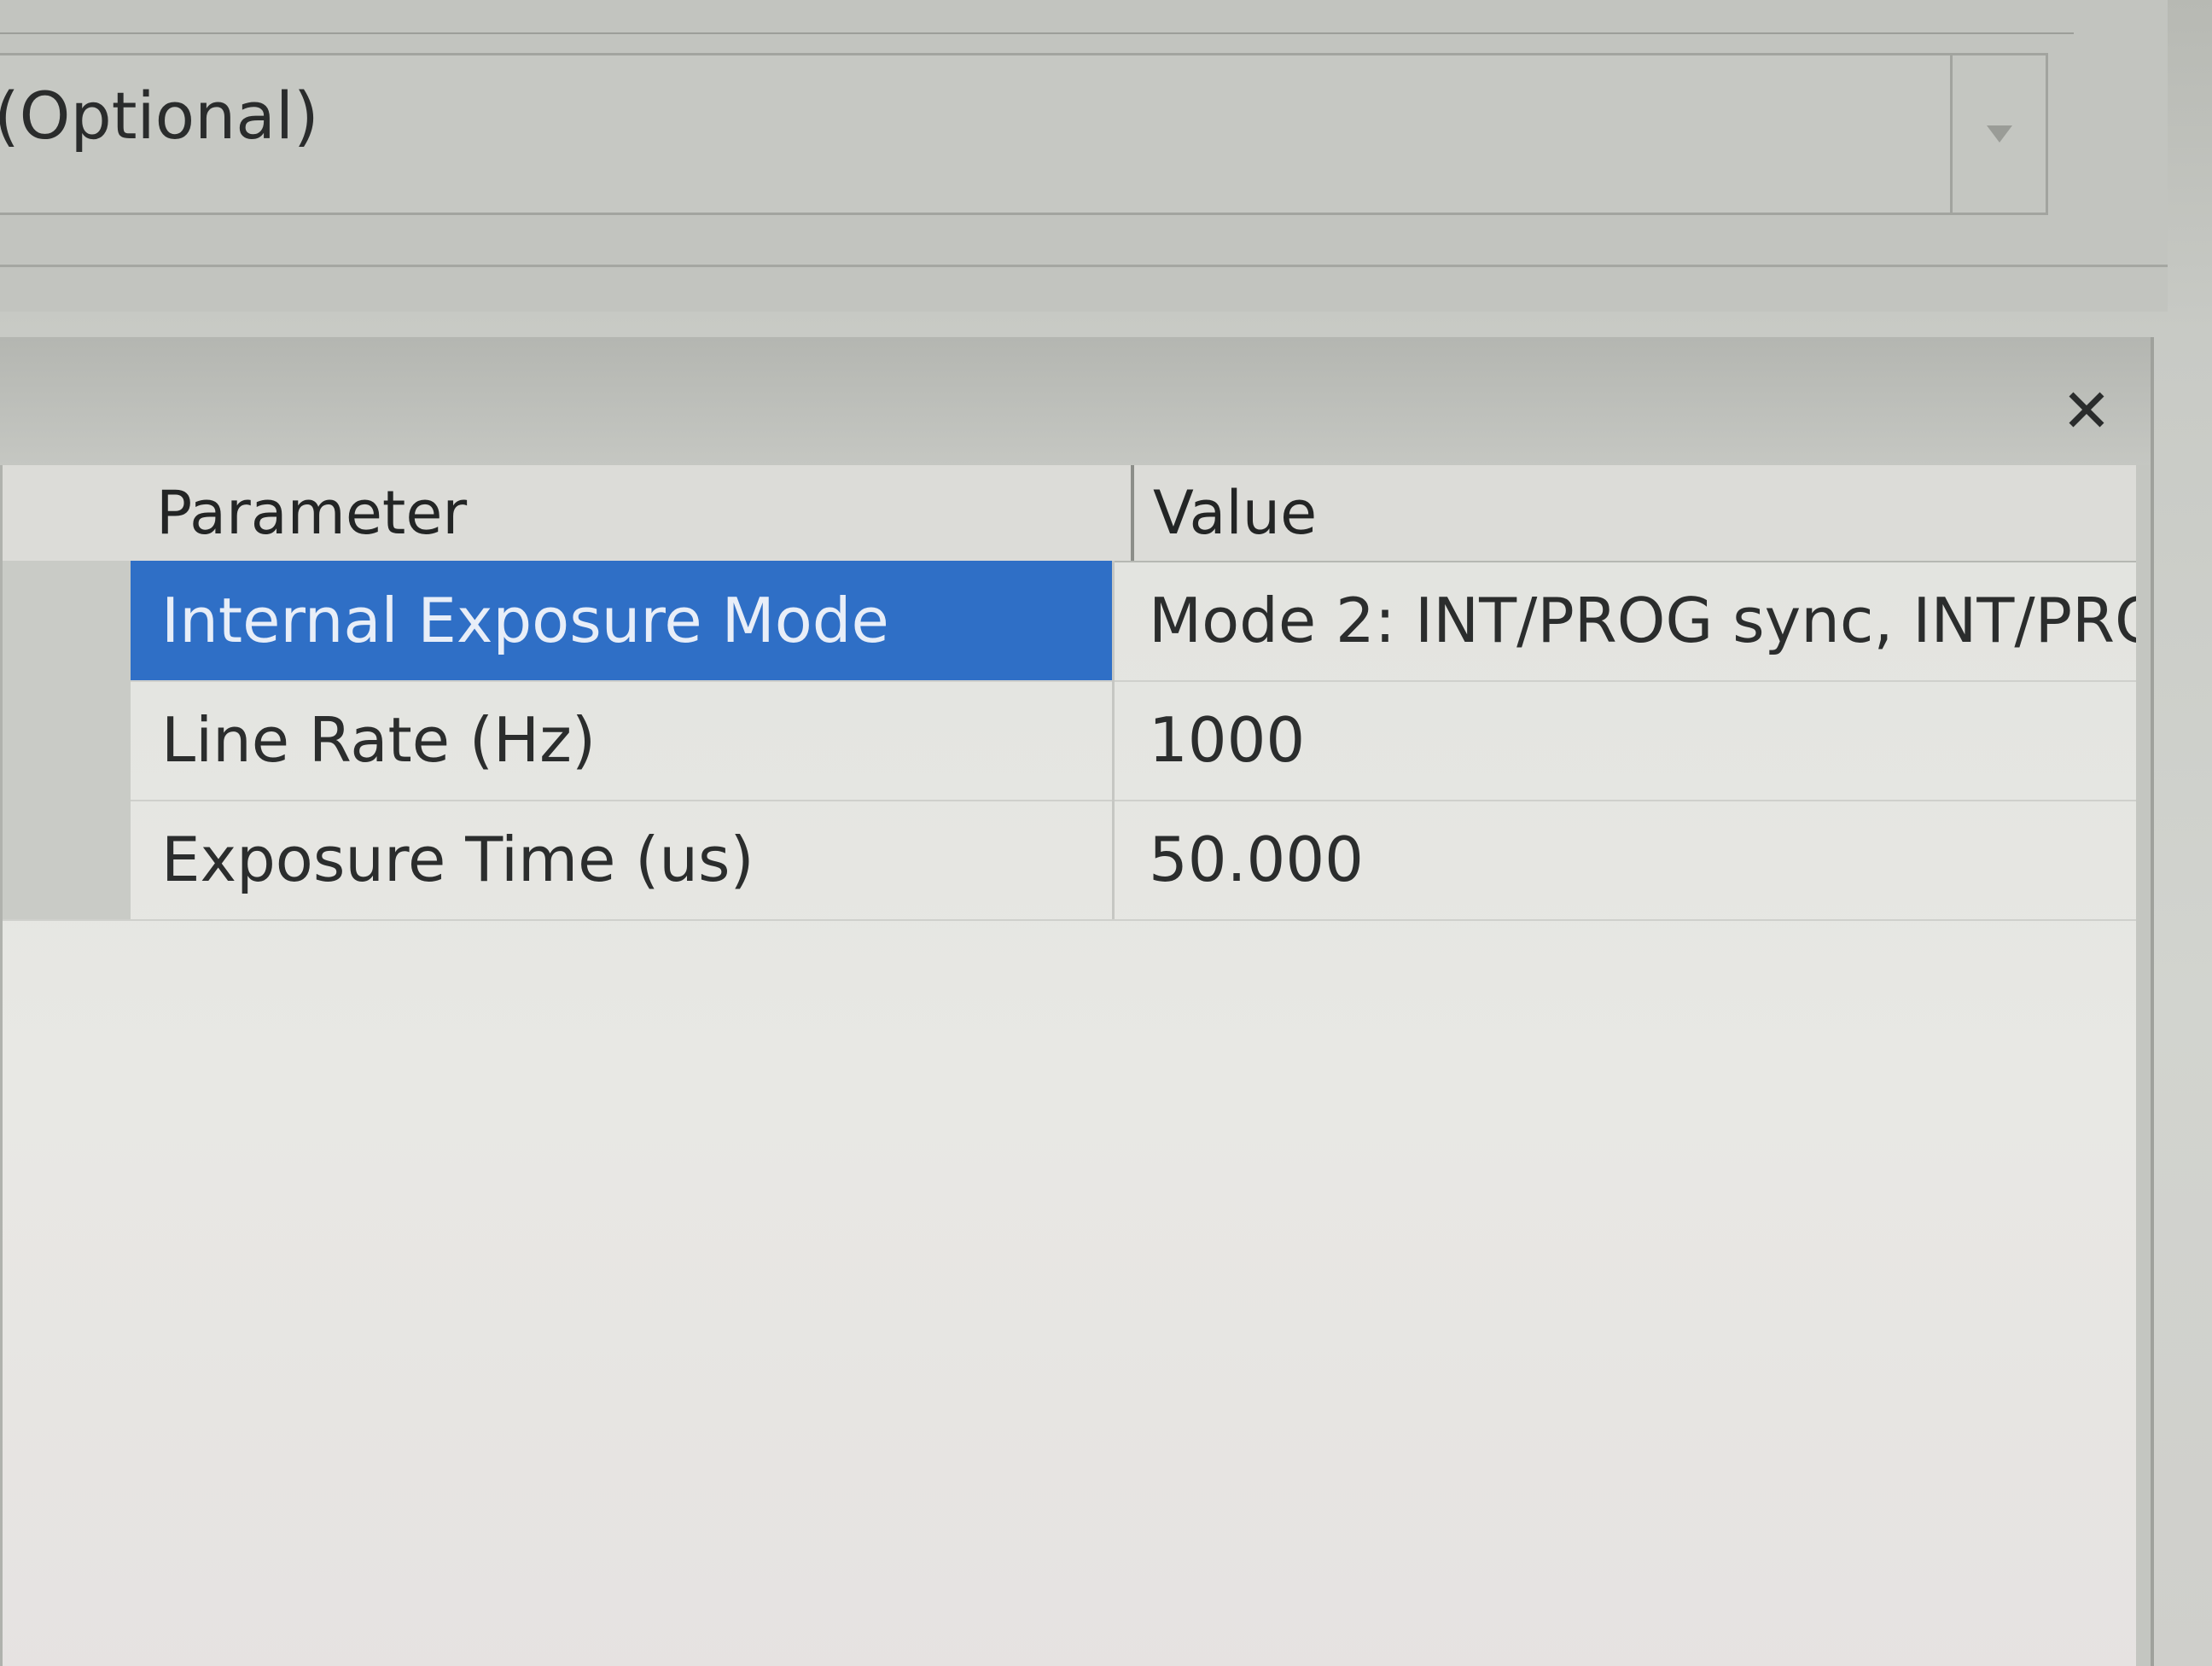 The width and height of the screenshot is (2212, 1666). I want to click on chevron-down-icon, so click(1999, 134).